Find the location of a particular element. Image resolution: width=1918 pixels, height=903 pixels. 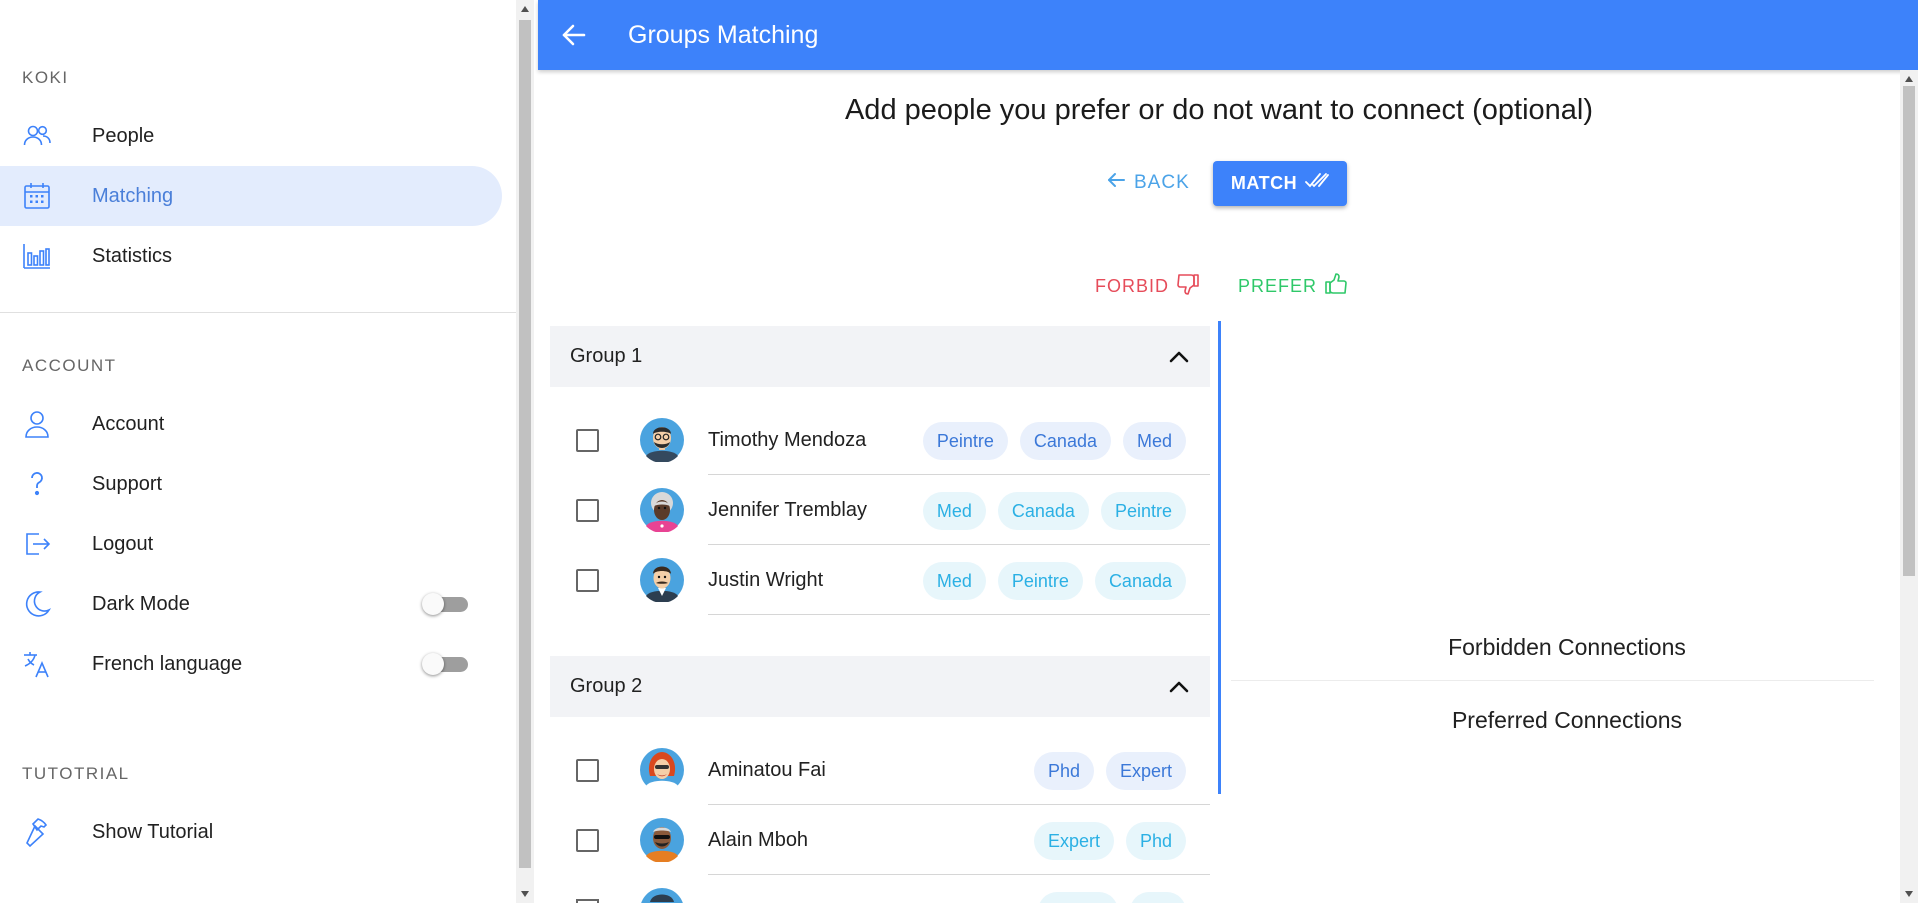

list-item: Timothy Mendoza Peintre Canada Med is located at coordinates (880, 440).